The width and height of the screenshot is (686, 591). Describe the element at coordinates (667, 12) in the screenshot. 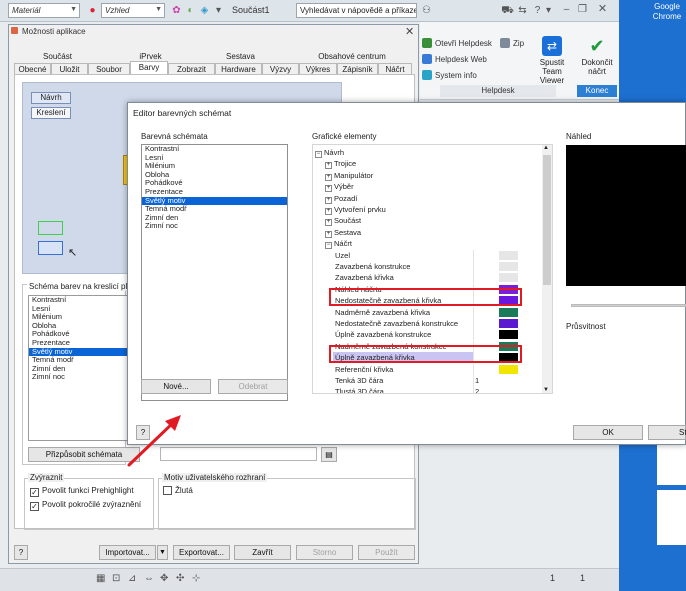

I see `chrome-shortcut-label: Google Chrome` at that location.